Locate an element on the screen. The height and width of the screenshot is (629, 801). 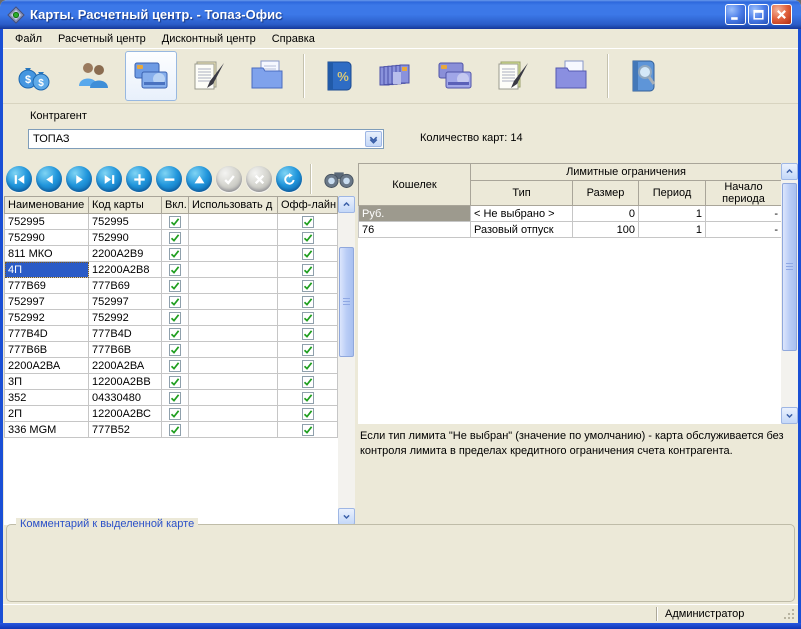
card-row: 4П 12200А2В8 is located at coordinates (171, 269).